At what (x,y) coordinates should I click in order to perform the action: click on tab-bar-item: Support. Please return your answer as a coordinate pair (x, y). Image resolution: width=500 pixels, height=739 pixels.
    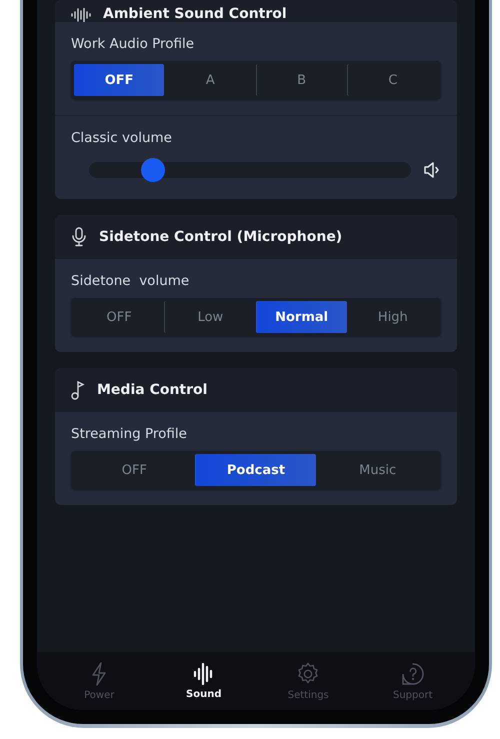
    Looking at the image, I should click on (412, 681).